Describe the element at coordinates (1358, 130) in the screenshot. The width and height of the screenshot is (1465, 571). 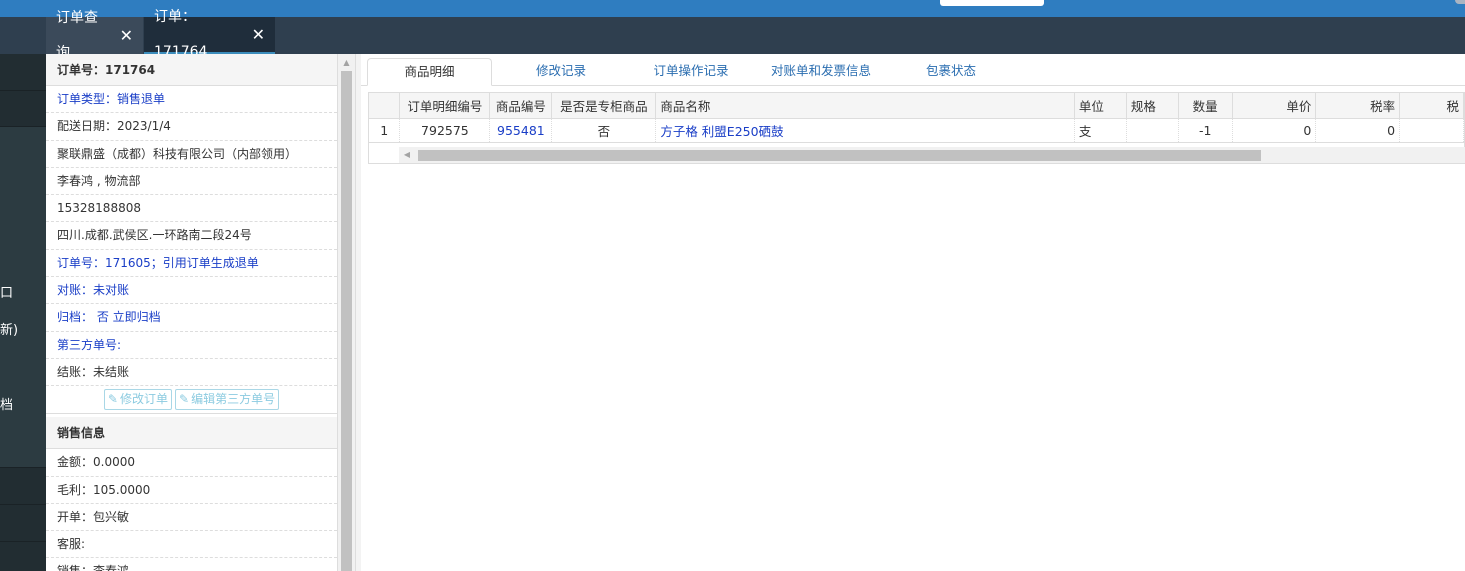
I see `cell-tax-rate: 0` at that location.